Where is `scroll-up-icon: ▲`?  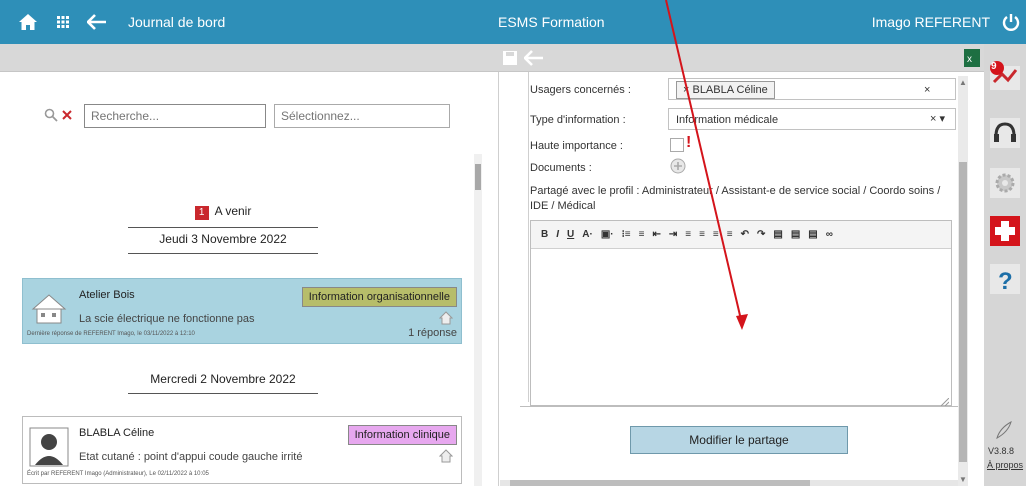 scroll-up-icon: ▲ is located at coordinates (963, 82).